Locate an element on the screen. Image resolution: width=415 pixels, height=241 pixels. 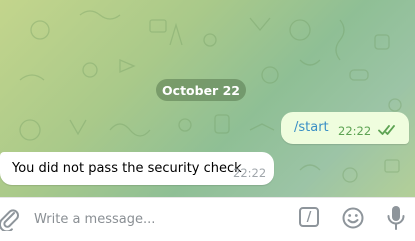
paperclip-icon is located at coordinates (10, 219).